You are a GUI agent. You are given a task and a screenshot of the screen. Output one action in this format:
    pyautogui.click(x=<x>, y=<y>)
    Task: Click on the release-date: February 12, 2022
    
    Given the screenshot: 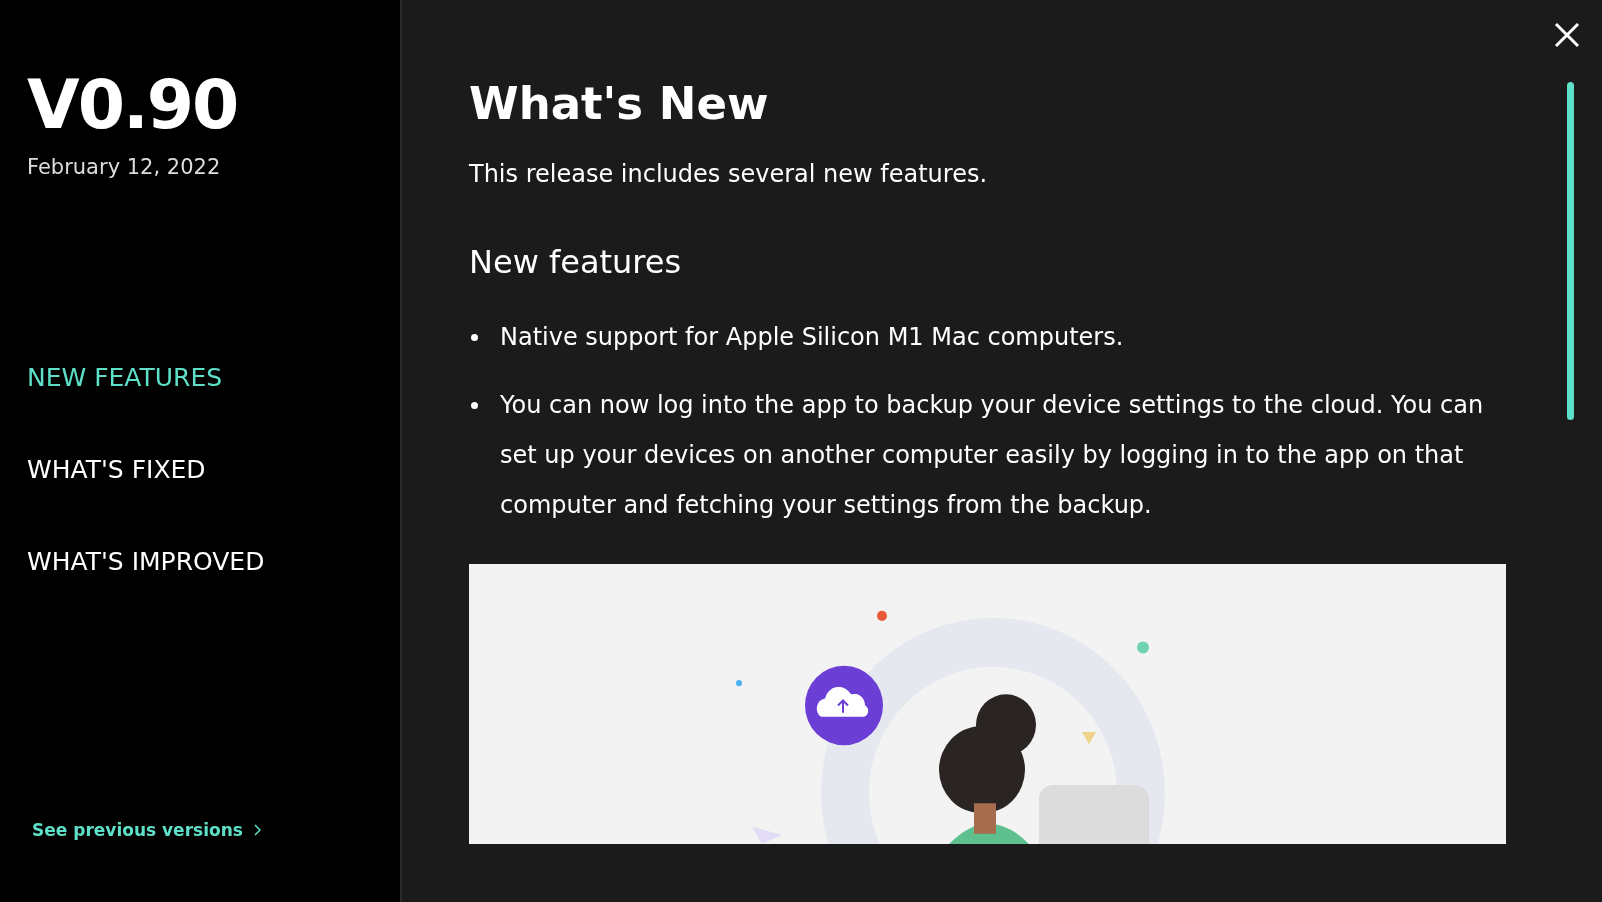 What is the action you would take?
    pyautogui.click(x=124, y=166)
    